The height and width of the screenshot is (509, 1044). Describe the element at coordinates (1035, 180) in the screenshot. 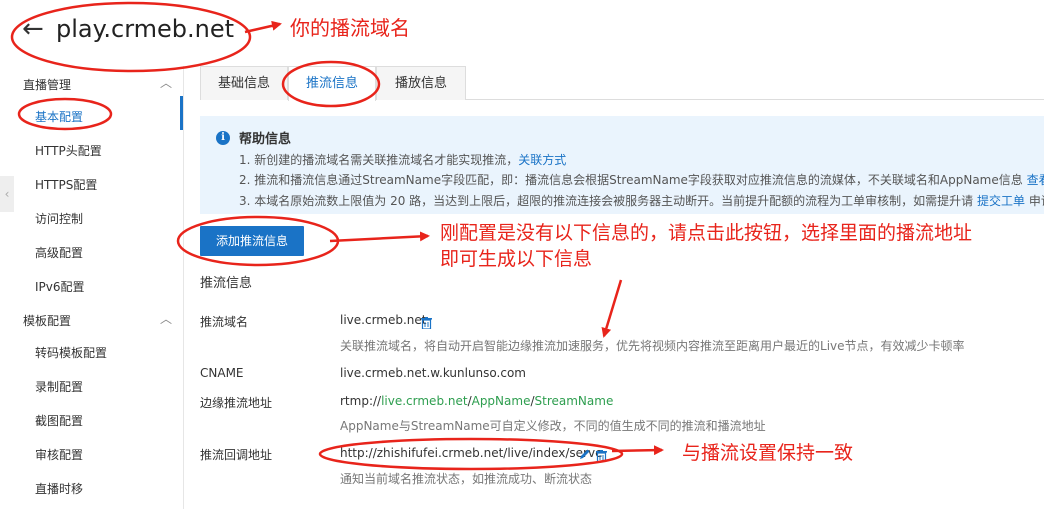

I see `link-view-example: 查看示例` at that location.